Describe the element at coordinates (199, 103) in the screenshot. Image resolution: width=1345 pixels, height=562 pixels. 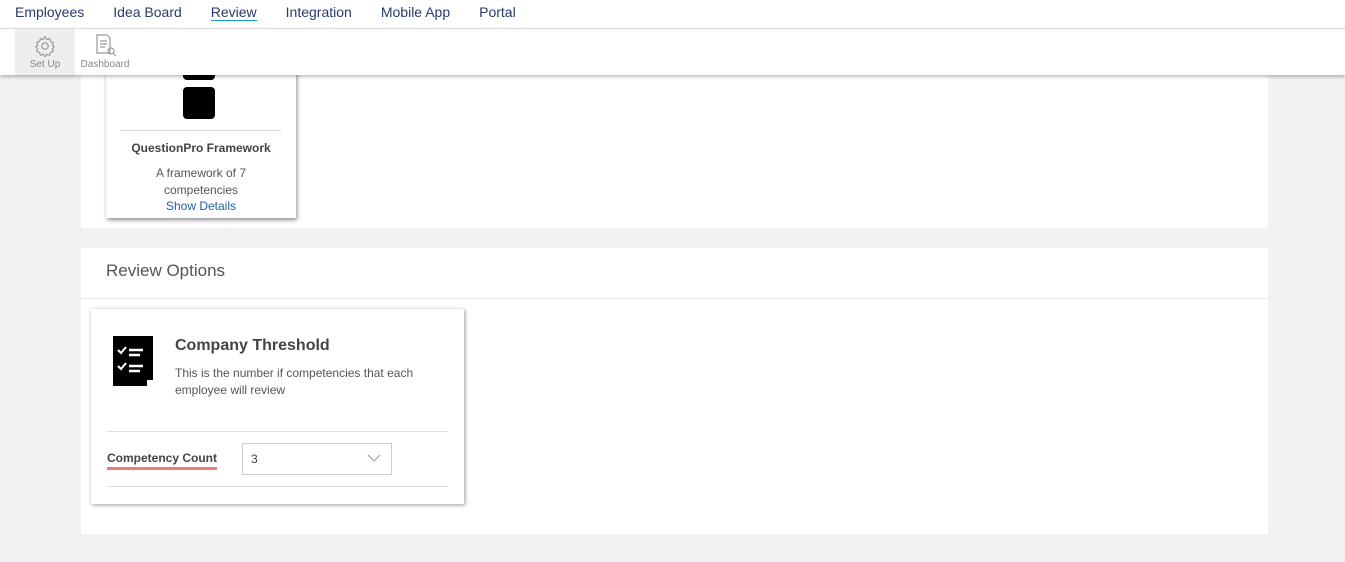
I see `framework-icon-block` at that location.